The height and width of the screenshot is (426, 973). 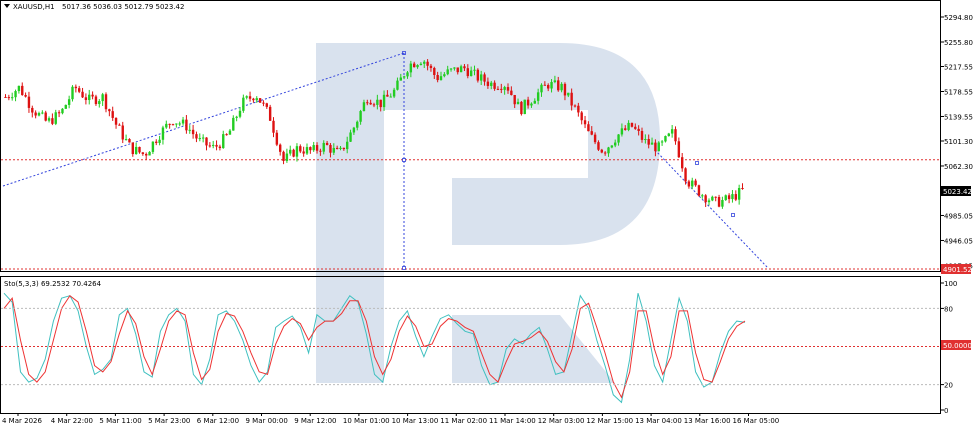 I want to click on dropdown-triangle-icon, so click(x=7, y=6).